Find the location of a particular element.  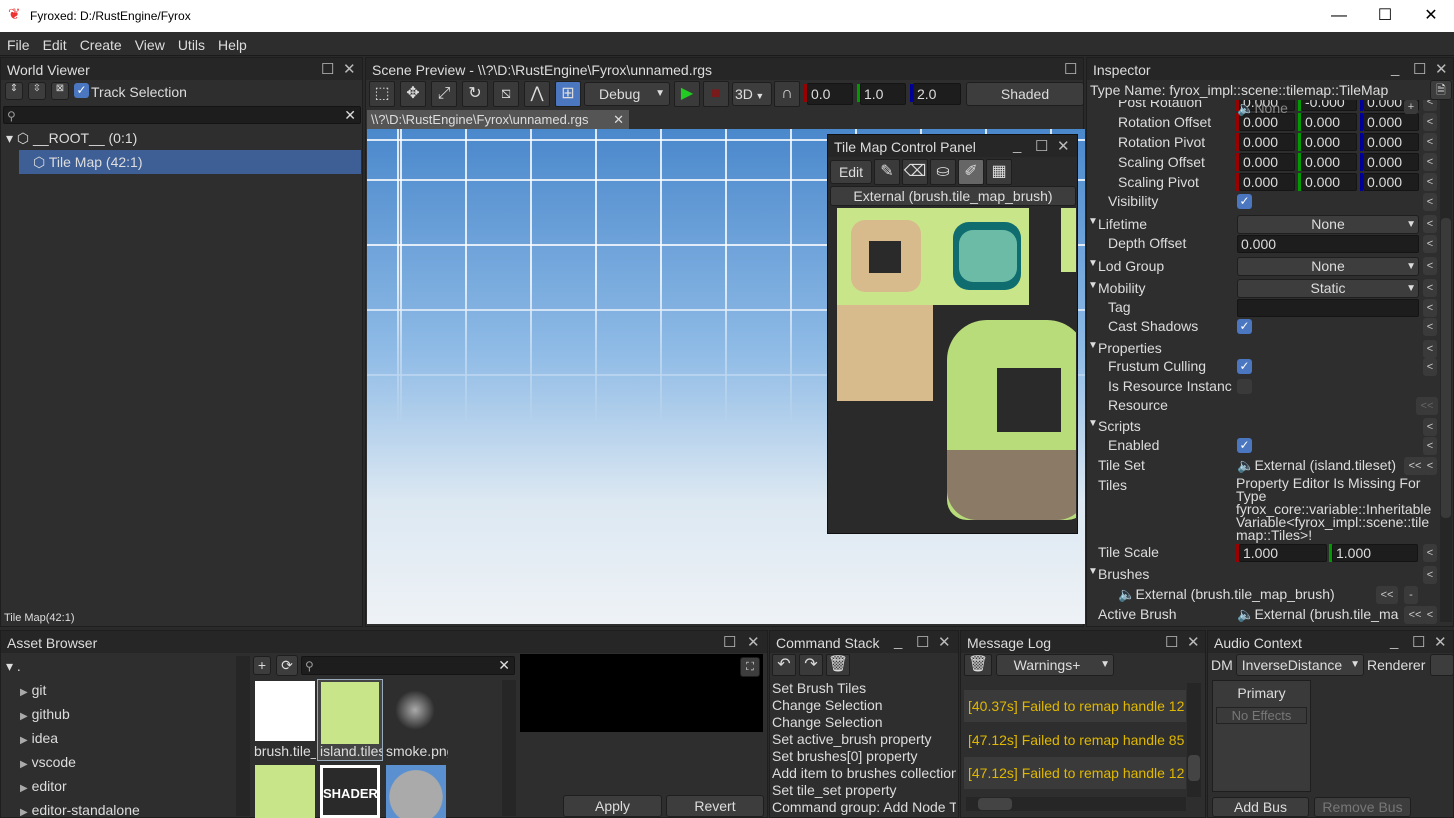

undo-icon: ↶ is located at coordinates (784, 665).